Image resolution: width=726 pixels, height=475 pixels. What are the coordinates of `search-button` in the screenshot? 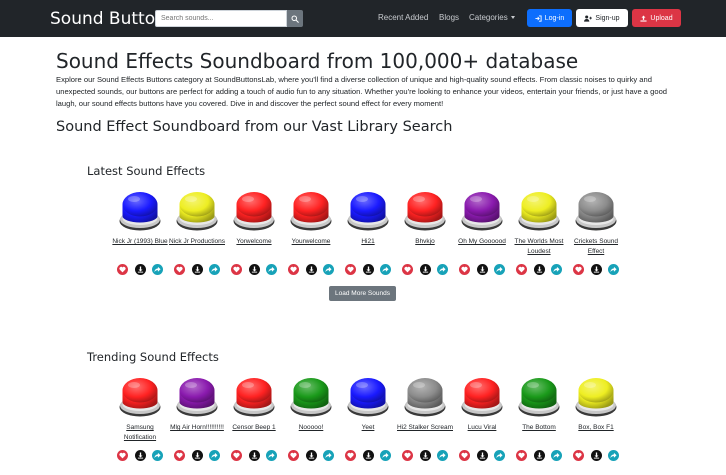 It's located at (295, 18).